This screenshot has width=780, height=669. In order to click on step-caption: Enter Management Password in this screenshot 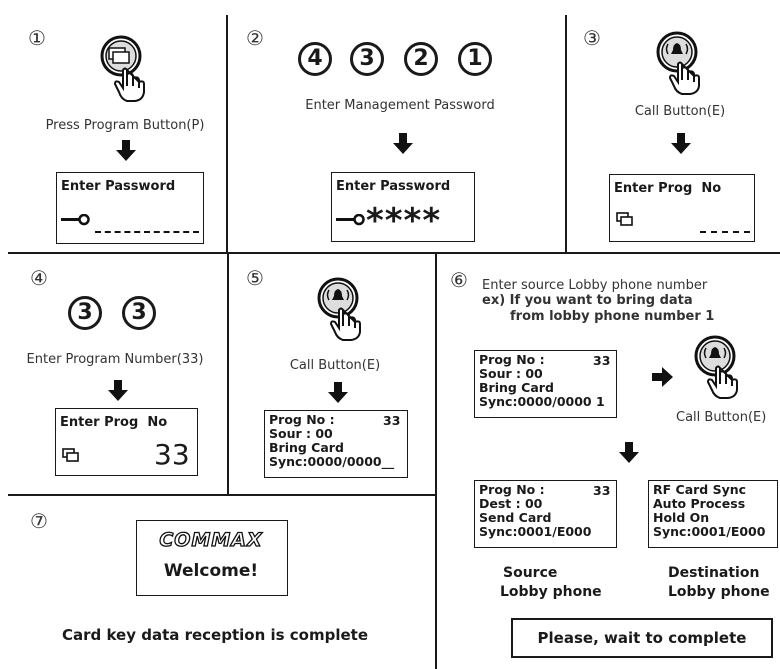, I will do `click(400, 105)`.